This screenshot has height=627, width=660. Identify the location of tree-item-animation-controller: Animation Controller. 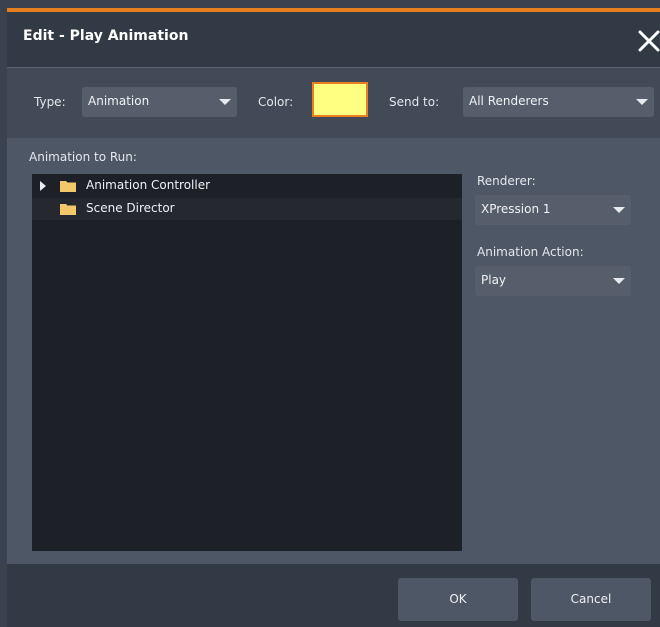
(247, 186).